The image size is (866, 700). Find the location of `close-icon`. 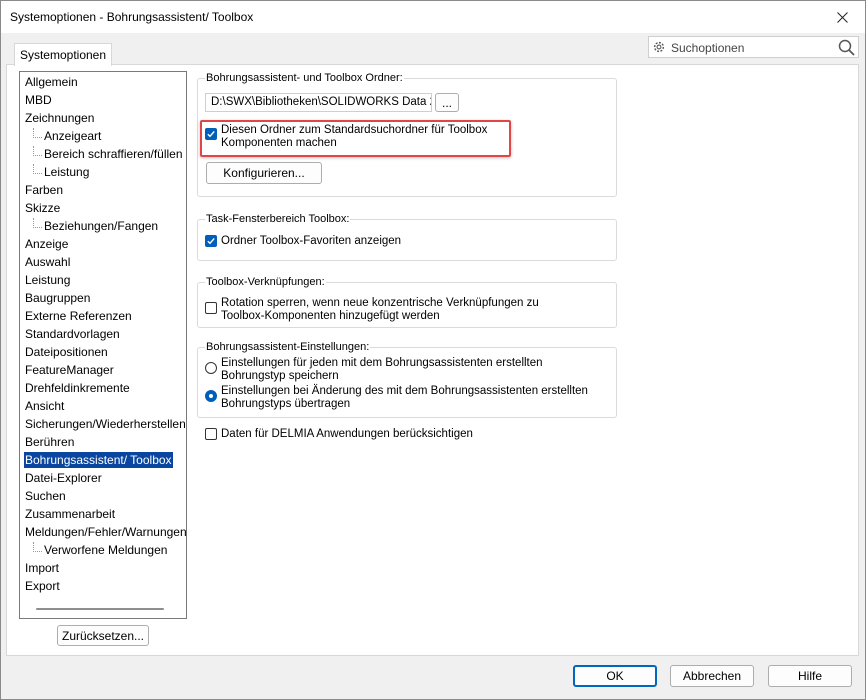

close-icon is located at coordinates (842, 17).